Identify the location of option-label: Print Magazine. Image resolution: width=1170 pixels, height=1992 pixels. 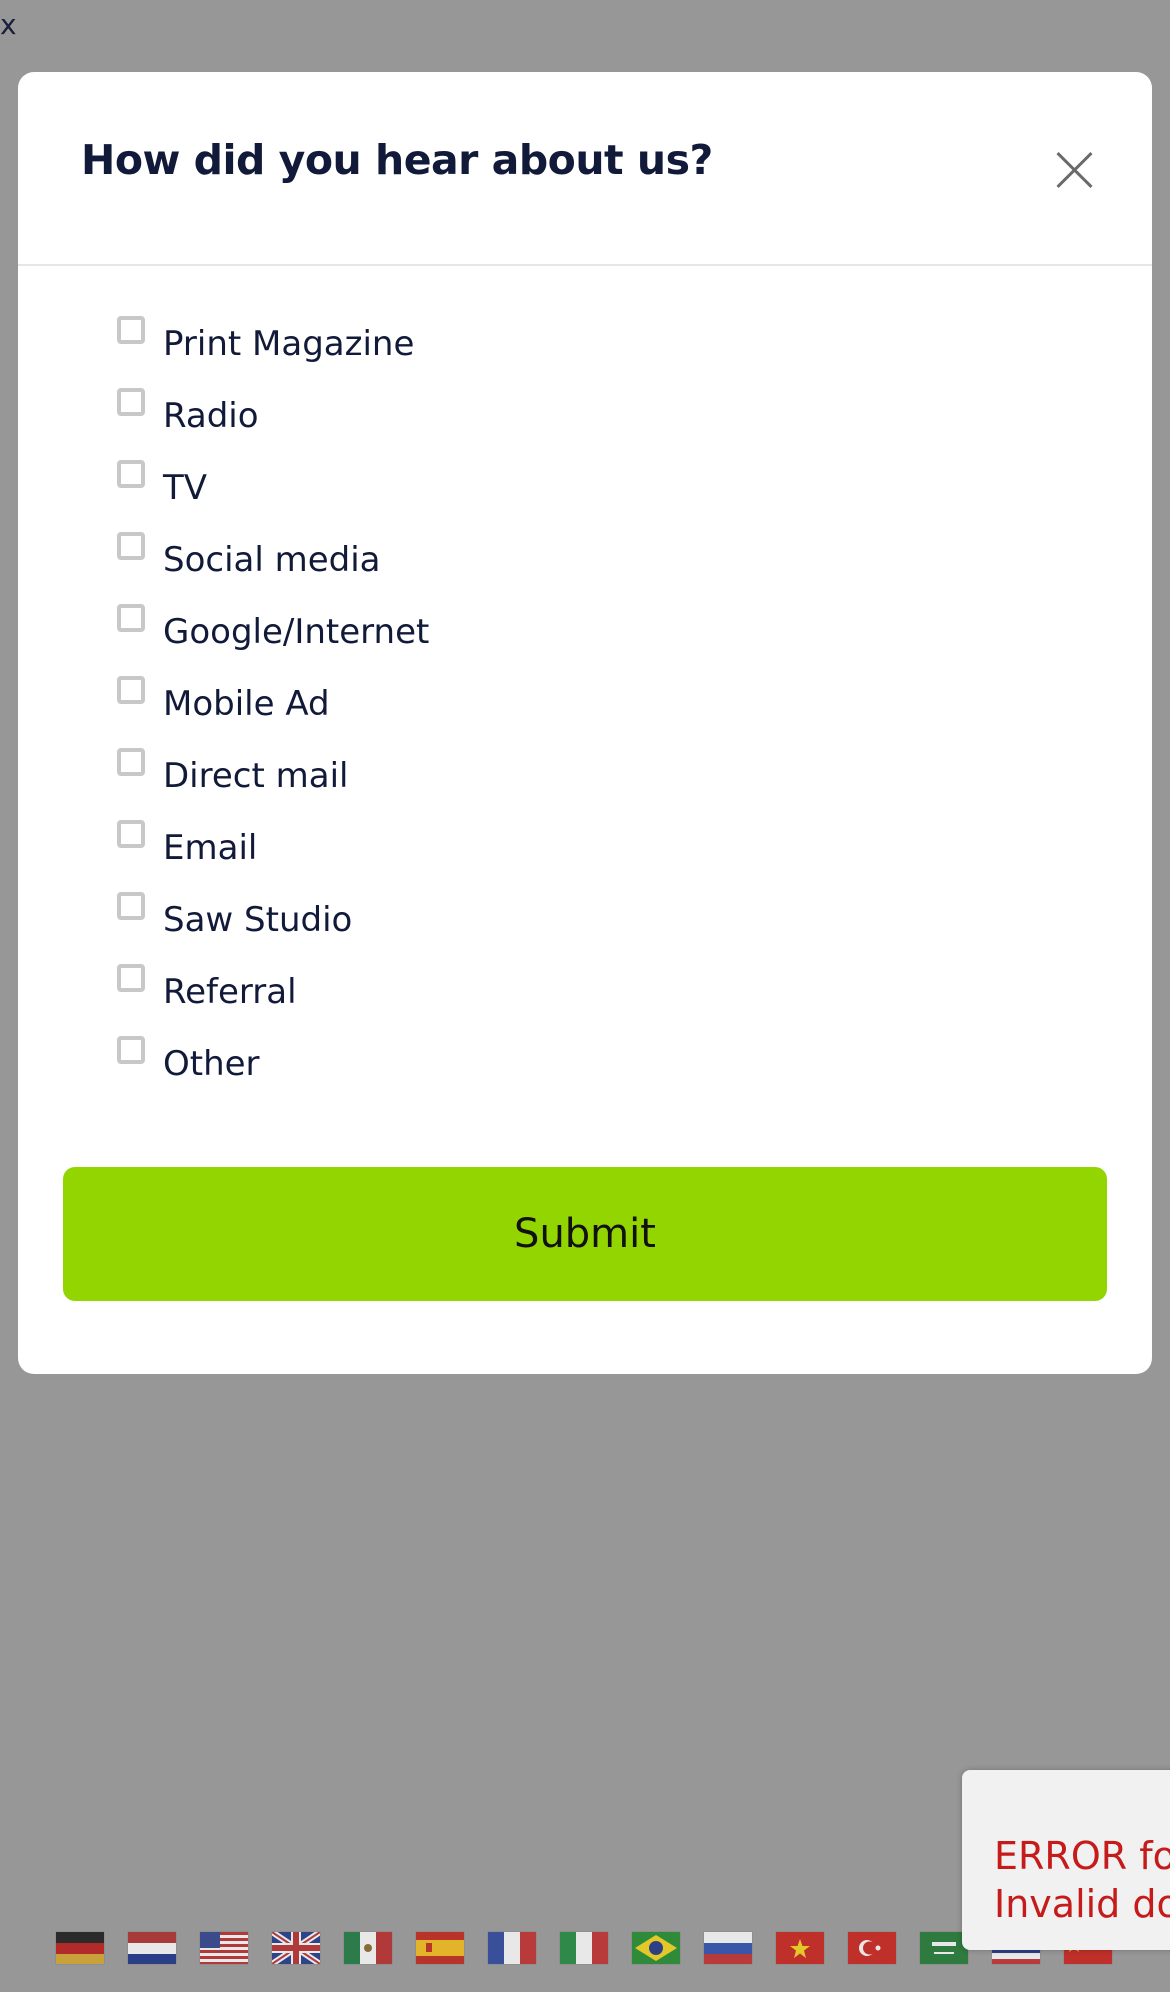
(289, 344).